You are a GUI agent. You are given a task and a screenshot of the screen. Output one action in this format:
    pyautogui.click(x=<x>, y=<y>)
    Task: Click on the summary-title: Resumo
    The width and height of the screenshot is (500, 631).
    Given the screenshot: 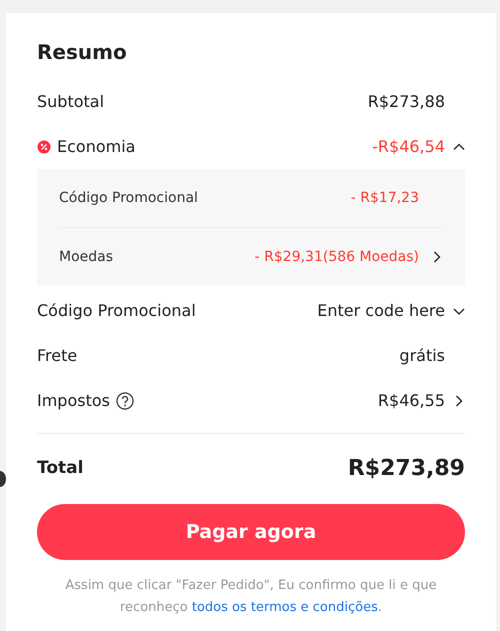 What is the action you would take?
    pyautogui.click(x=82, y=52)
    